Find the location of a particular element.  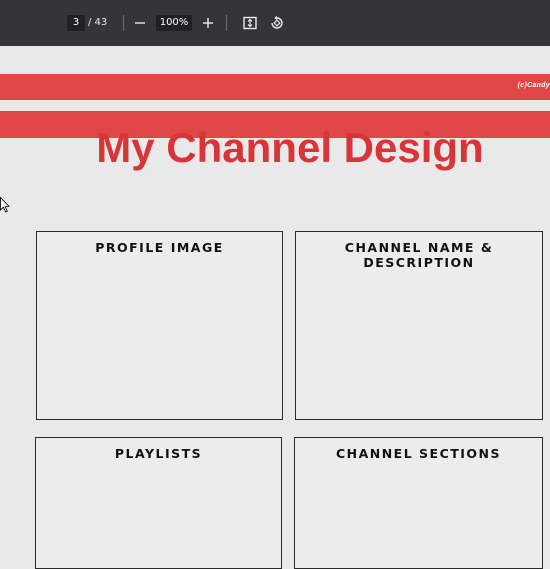

zoom-out-button is located at coordinates (140, 23).